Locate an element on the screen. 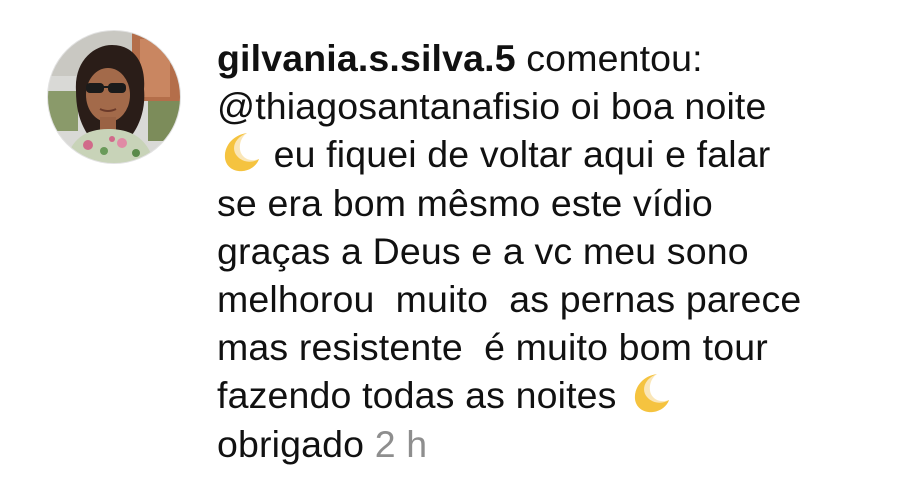 The image size is (911, 489). comment-line-7-text: fazendo todas as noites is located at coordinates (422, 395).